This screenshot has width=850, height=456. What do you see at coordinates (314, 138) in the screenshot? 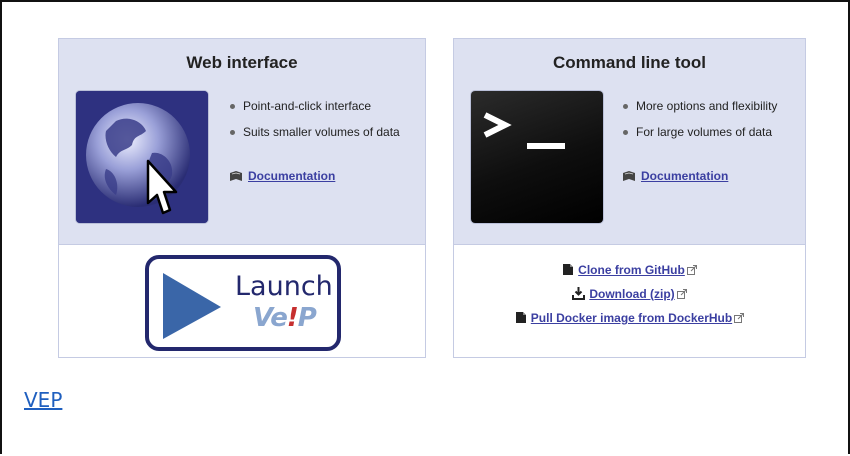
I see `feature-item: Suits smaller volumes of data` at bounding box center [314, 138].